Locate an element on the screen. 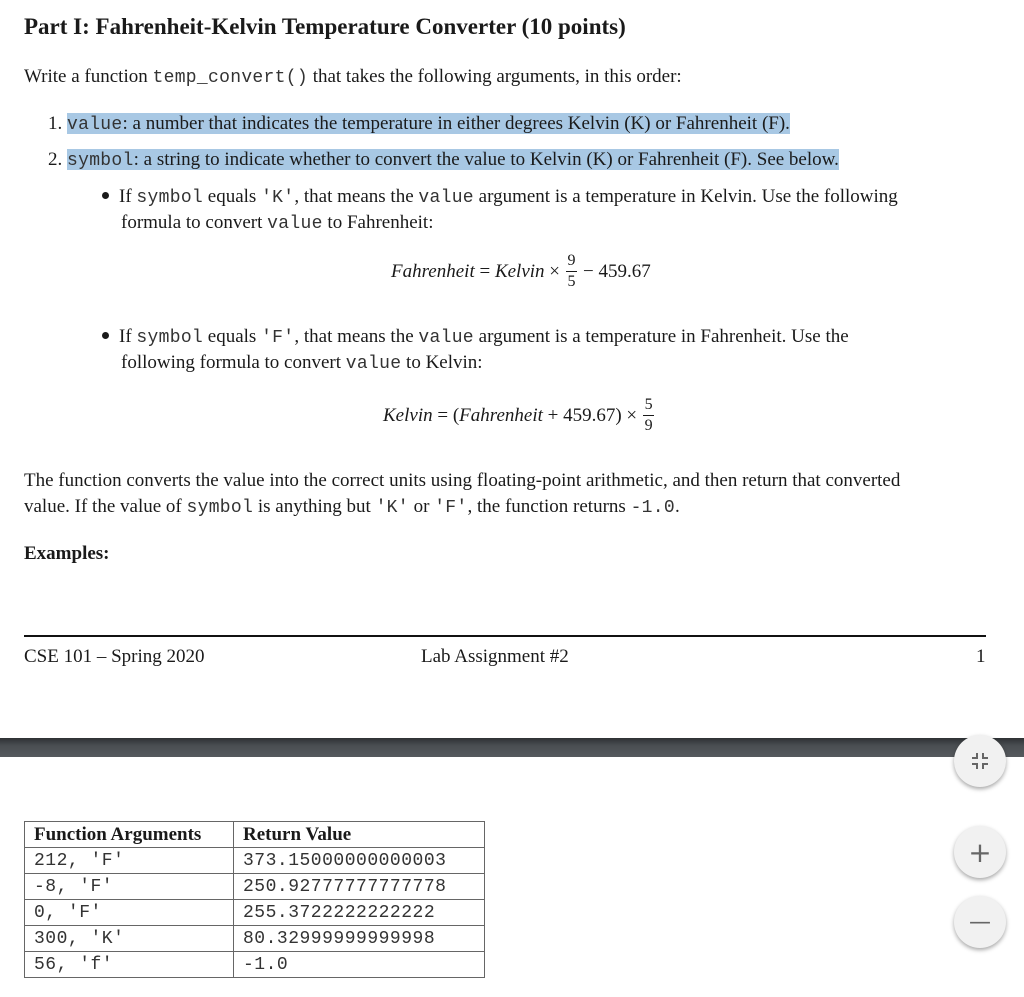 This screenshot has height=997, width=1024. footer-course: CSE 101 – Spring 2020 is located at coordinates (114, 656).